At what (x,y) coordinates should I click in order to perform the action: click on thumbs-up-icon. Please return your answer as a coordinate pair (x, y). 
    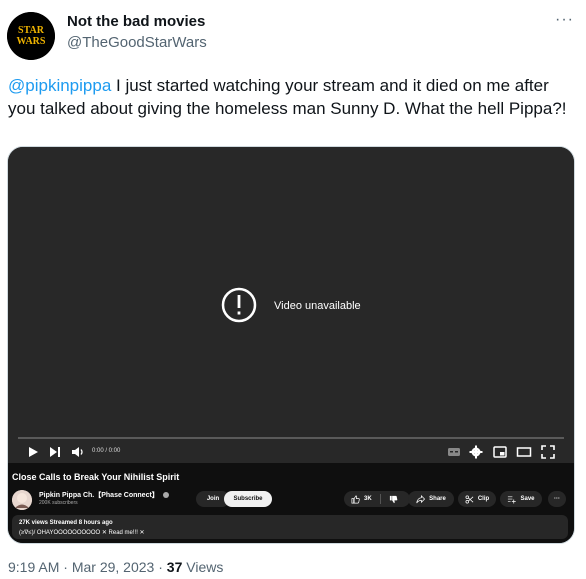
    Looking at the image, I should click on (355, 499).